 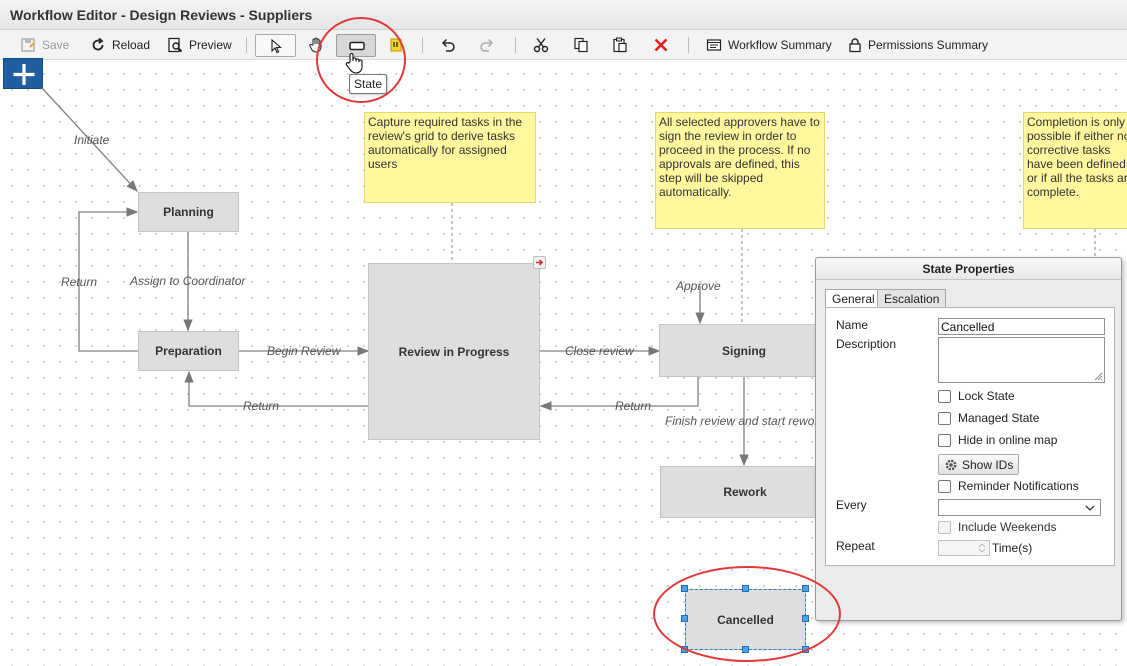 I want to click on every-label: Every, so click(x=851, y=505).